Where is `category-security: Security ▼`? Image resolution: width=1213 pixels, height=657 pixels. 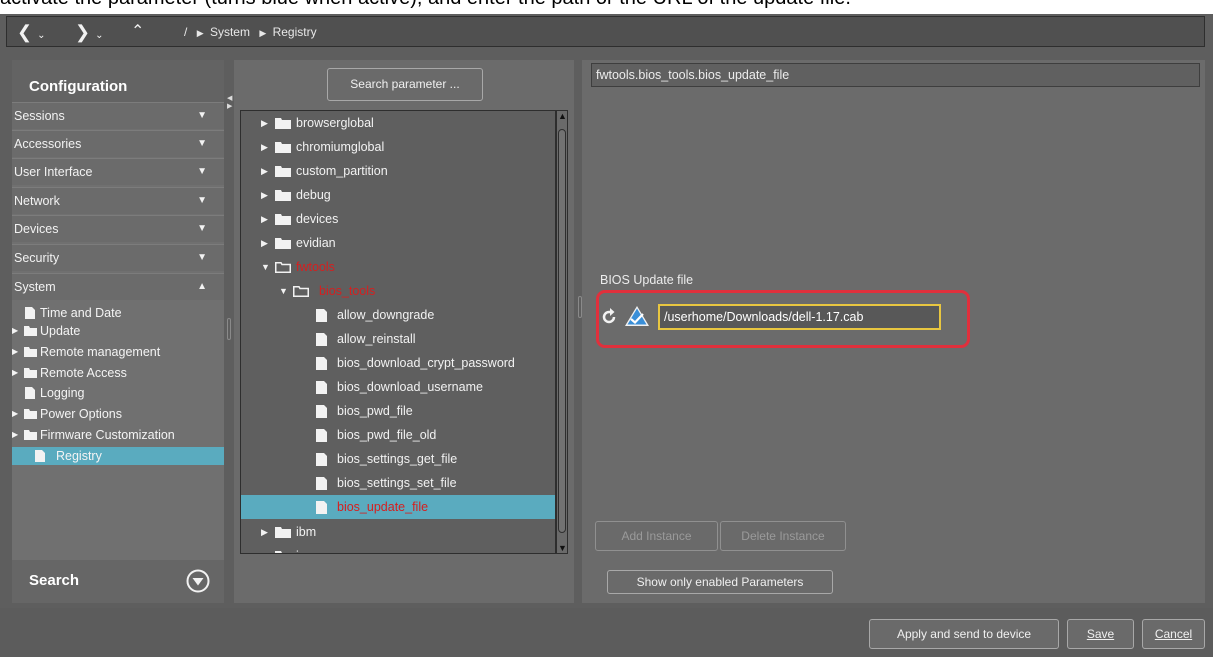 category-security: Security ▼ is located at coordinates (118, 257).